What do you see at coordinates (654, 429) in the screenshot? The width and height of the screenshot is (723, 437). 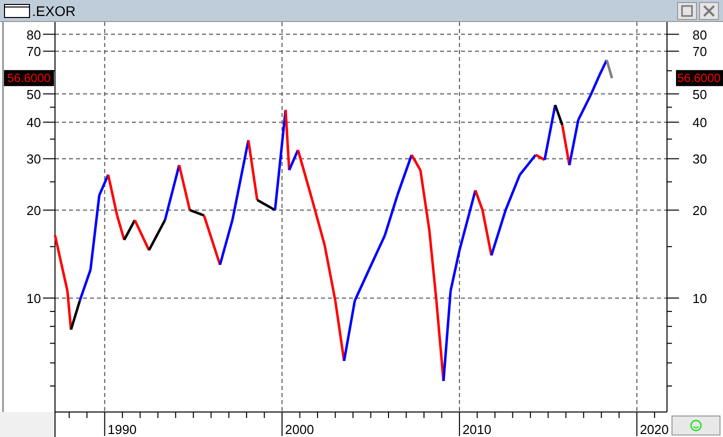 I see `axis-label: 2020` at bounding box center [654, 429].